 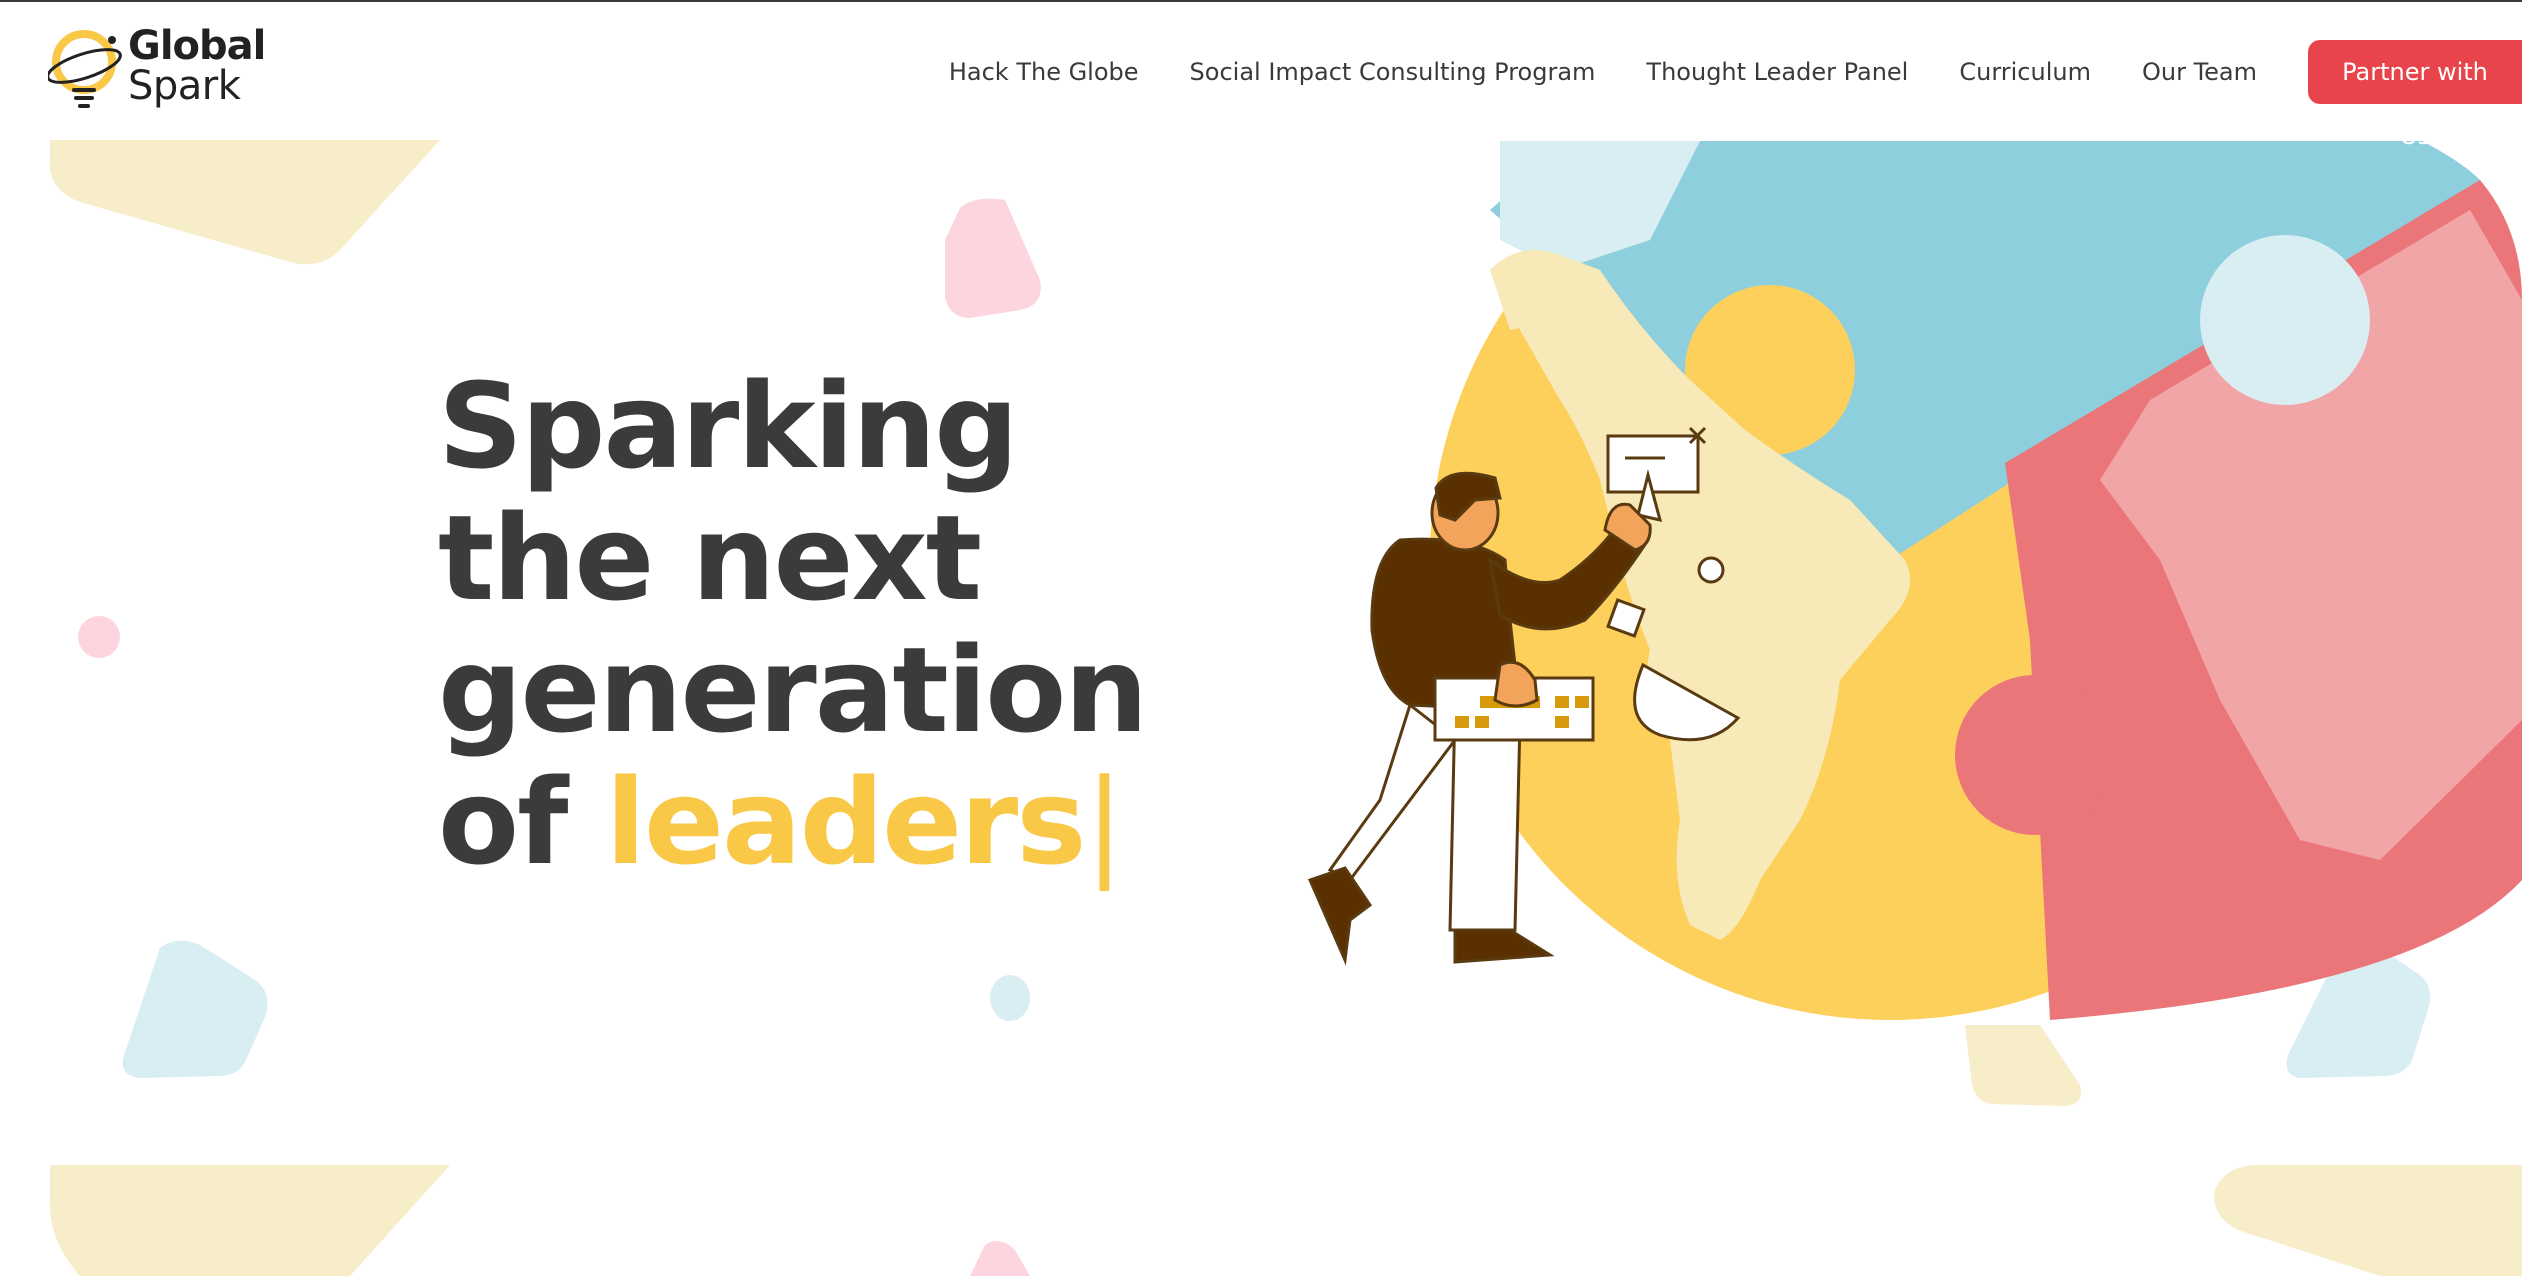 I want to click on logo-wordmark: Global Spark, so click(x=197, y=66).